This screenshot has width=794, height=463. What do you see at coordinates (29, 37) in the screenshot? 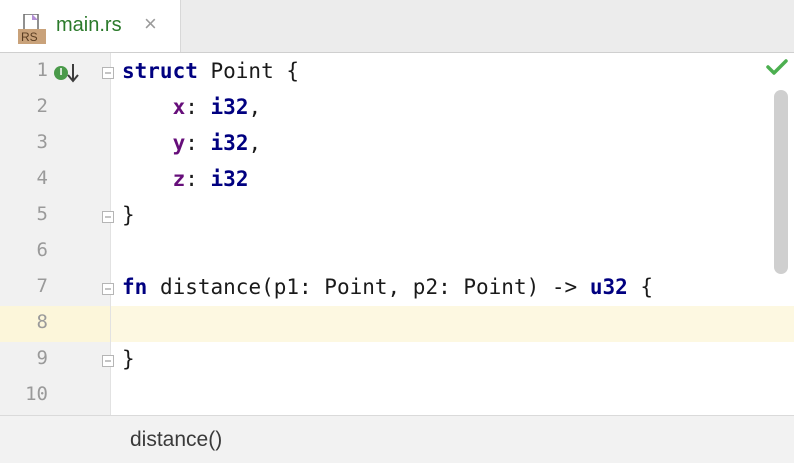
I see `svg-text: RS` at bounding box center [29, 37].